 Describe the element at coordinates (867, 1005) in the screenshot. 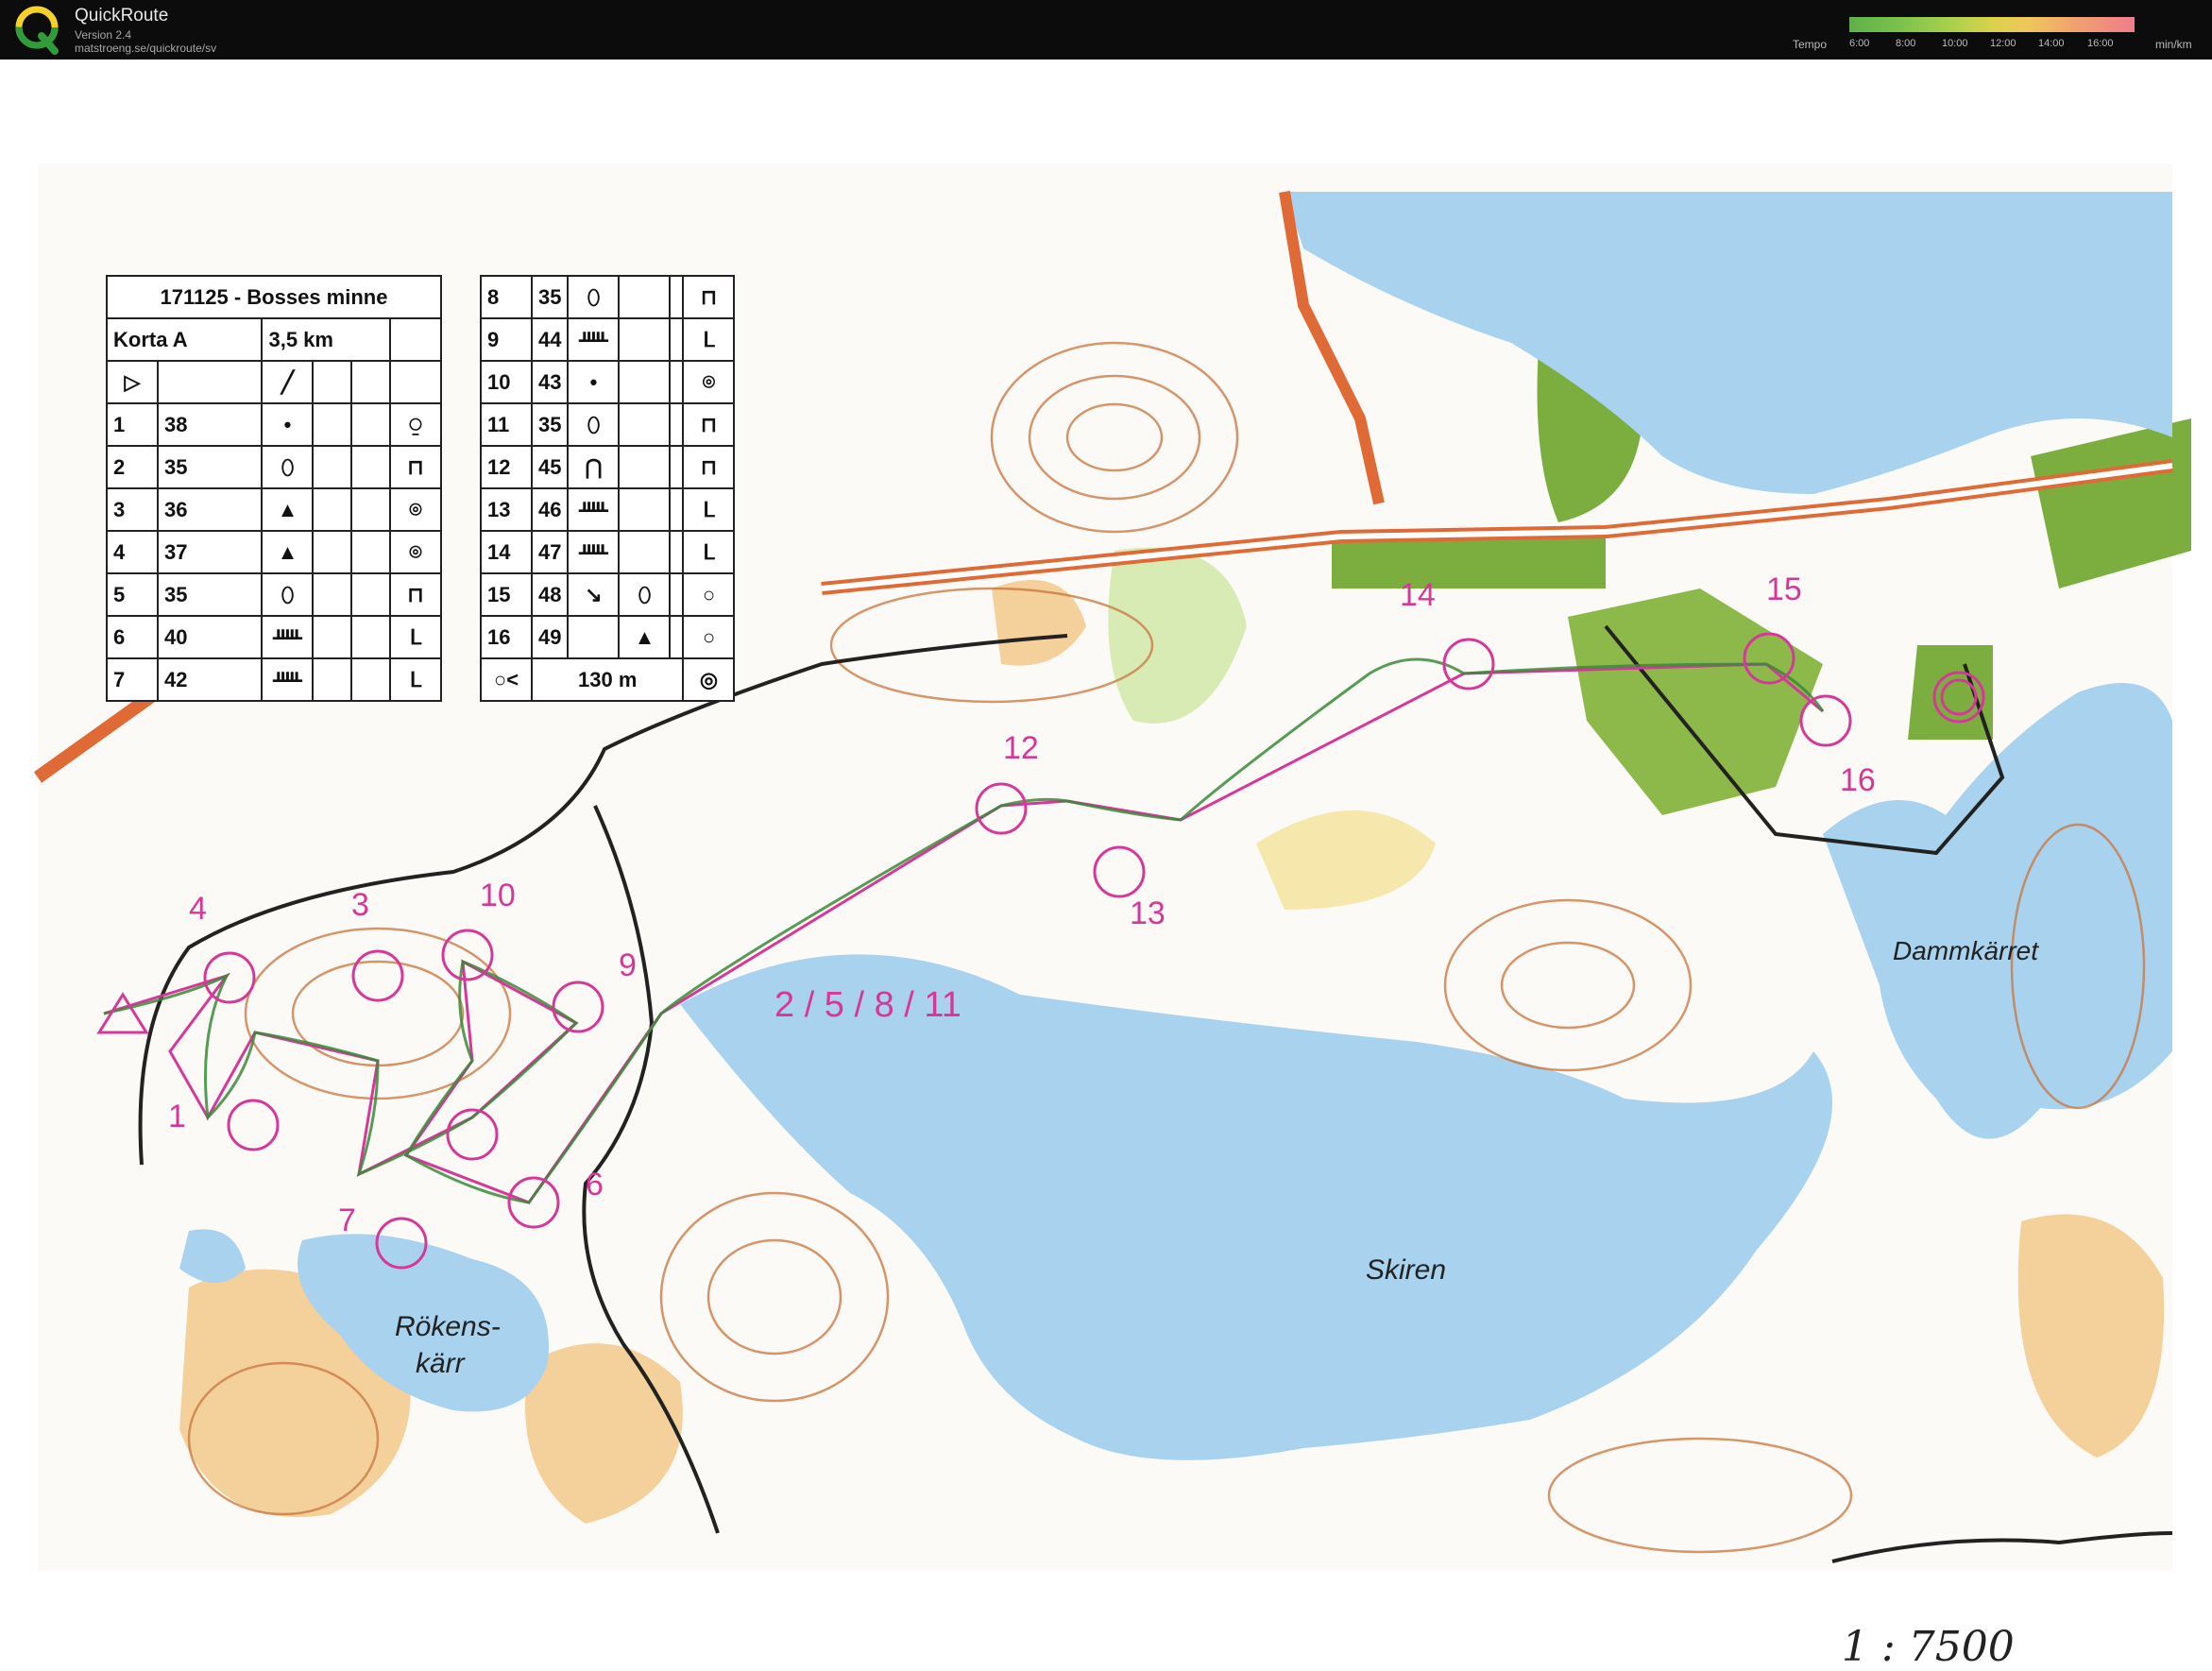

I see `multi-control-label: 2 / 5 / 8 / 11` at that location.